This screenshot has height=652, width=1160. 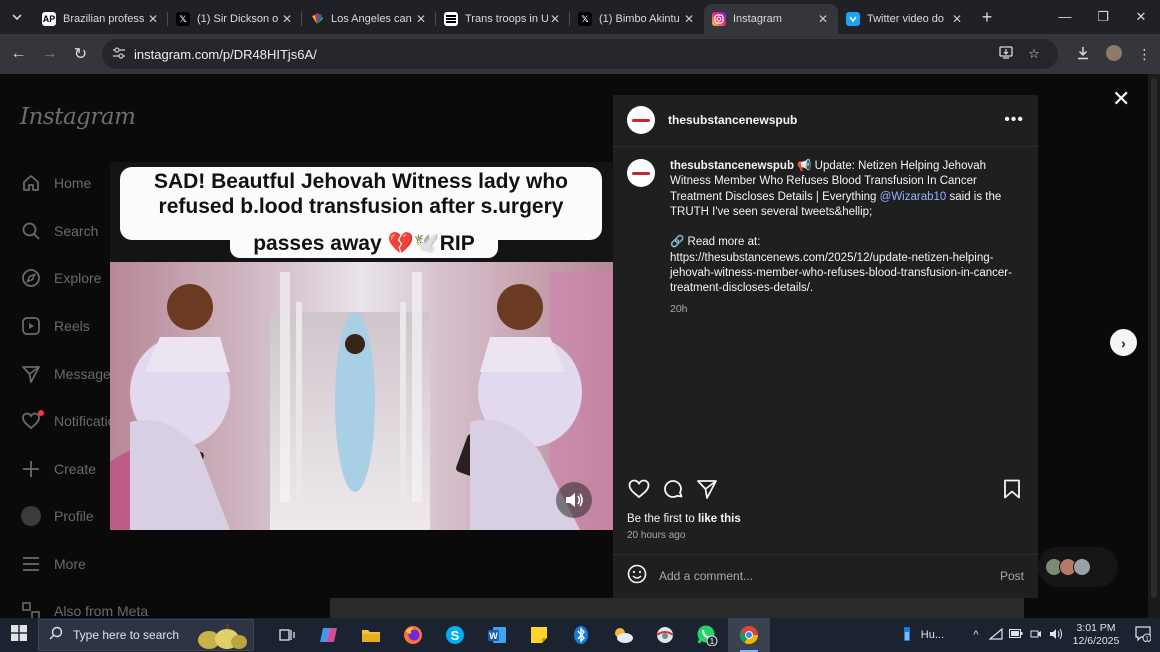 I want to click on instagram-logo: Instagram, so click(x=78, y=117).